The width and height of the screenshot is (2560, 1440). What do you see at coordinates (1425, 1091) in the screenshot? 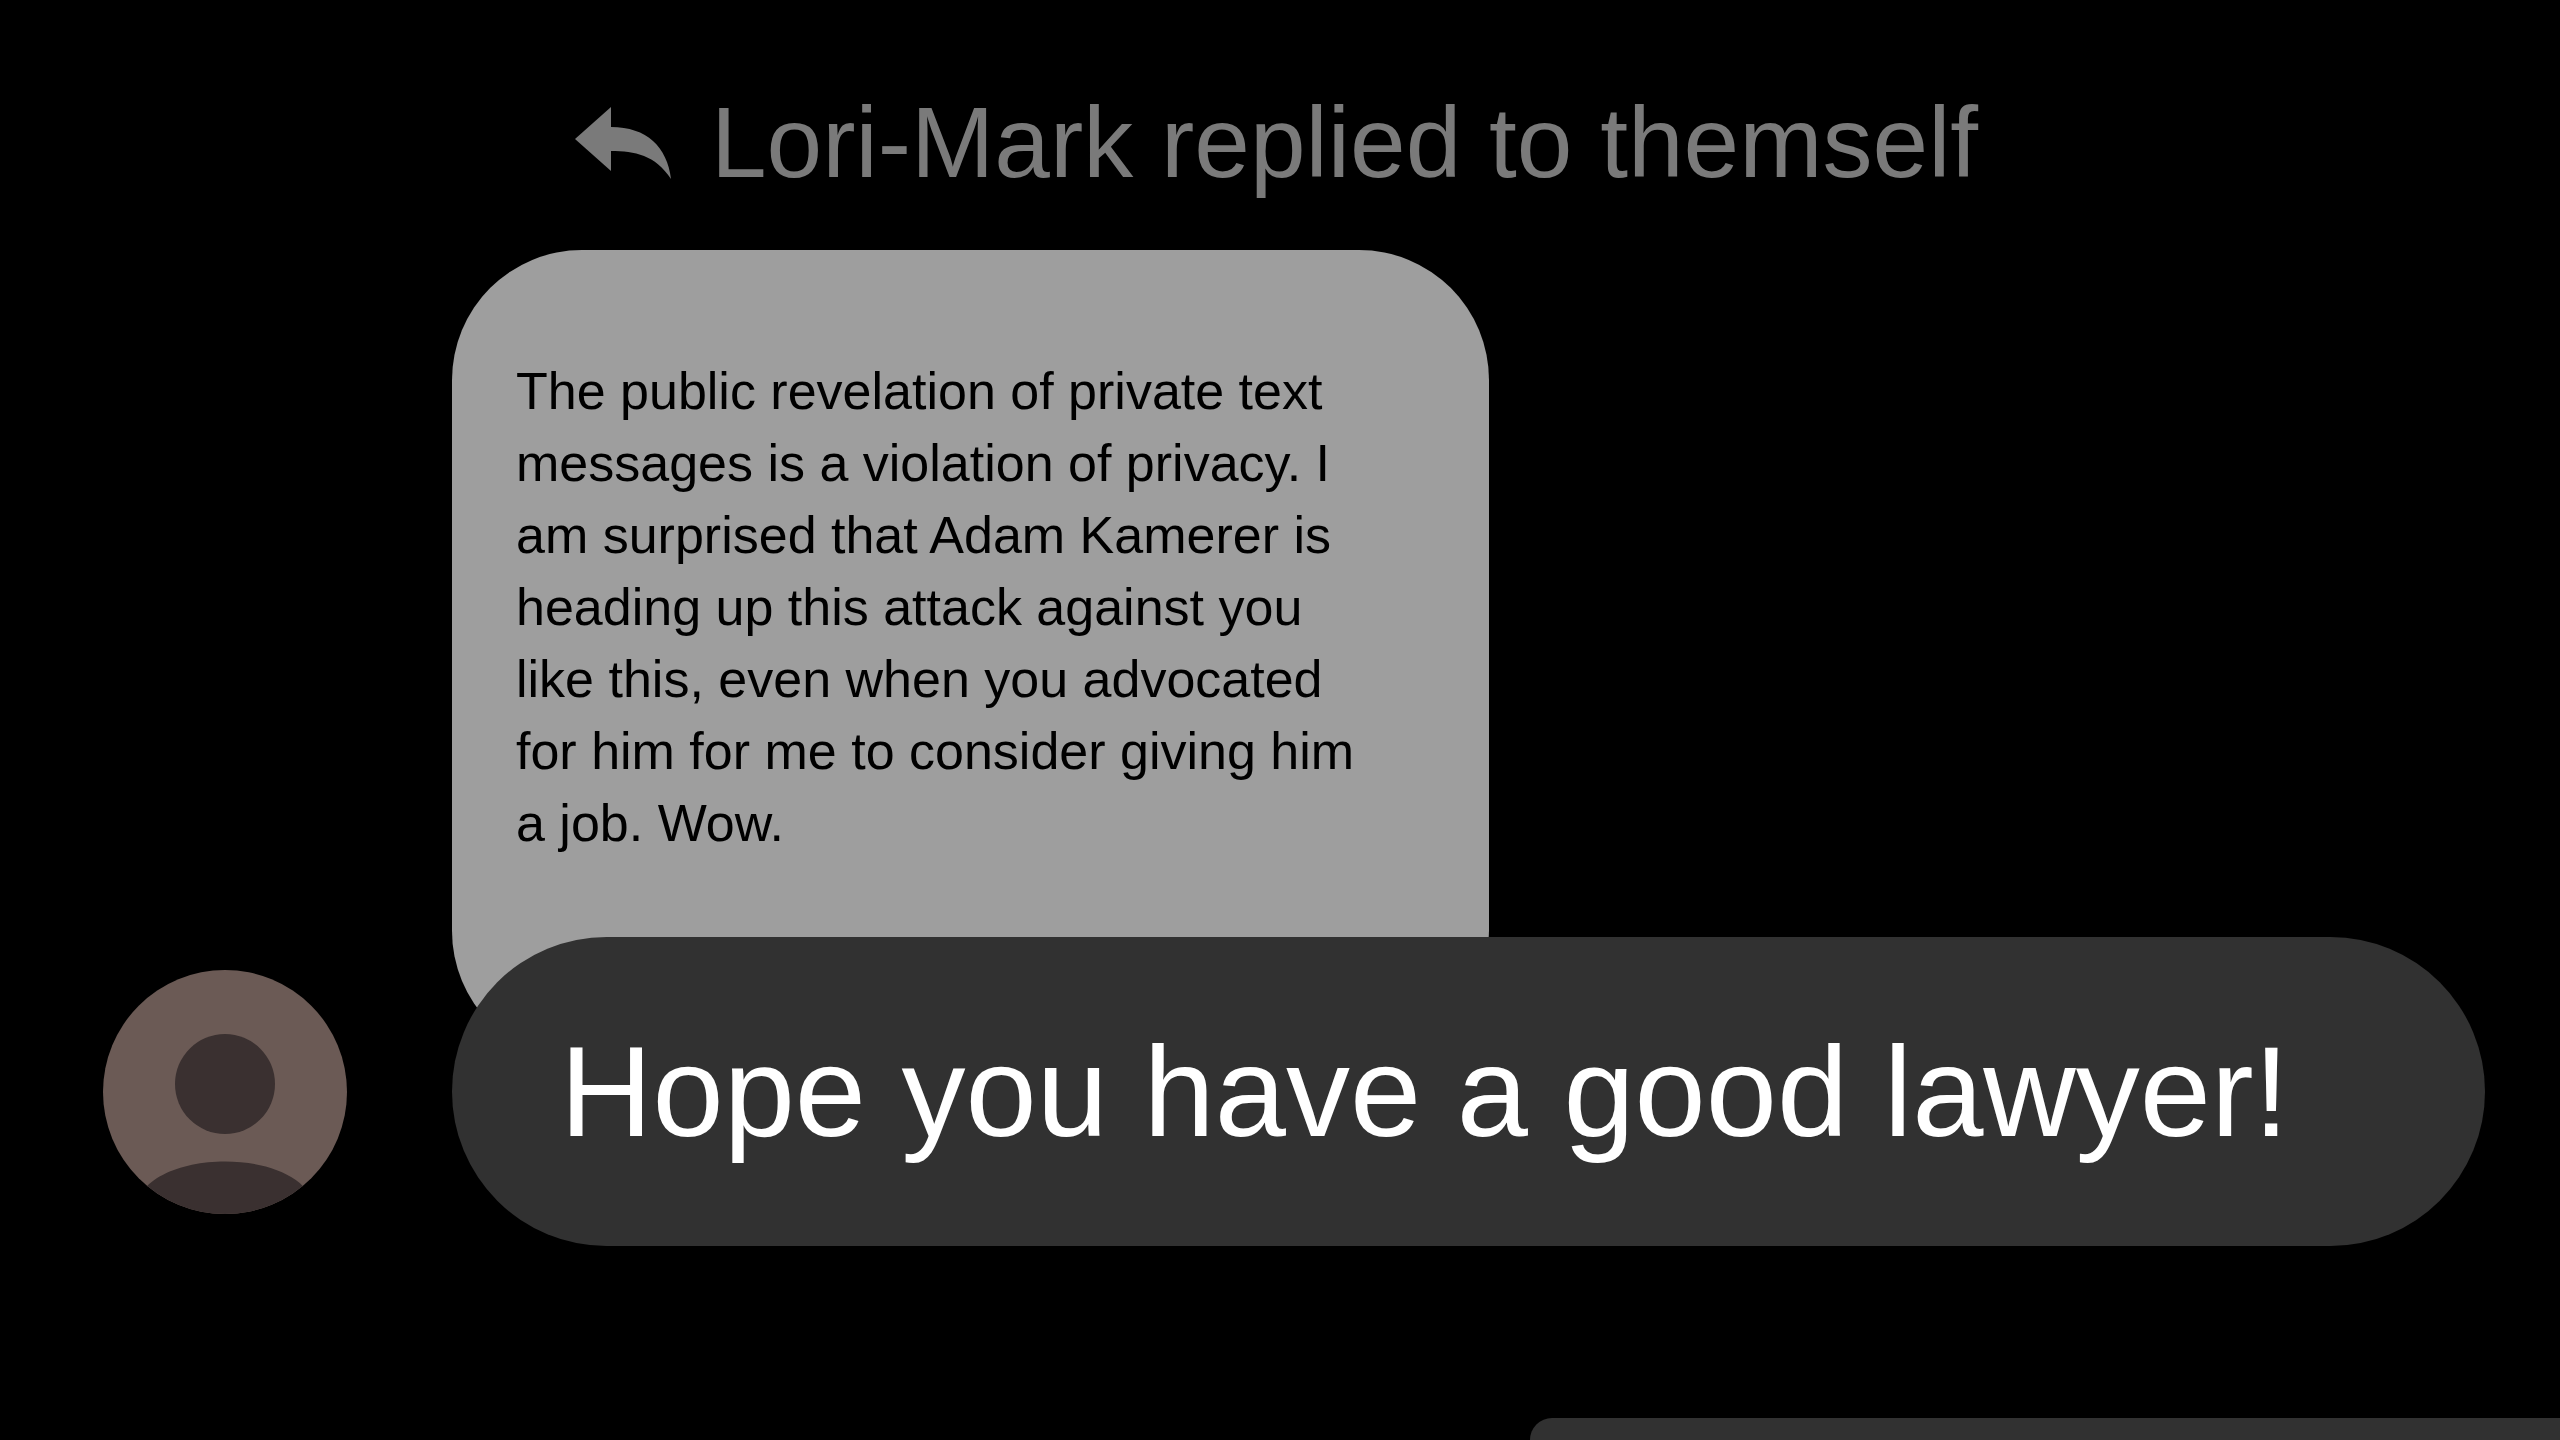
I see `message-text: Hope you have a good lawyer!` at bounding box center [1425, 1091].